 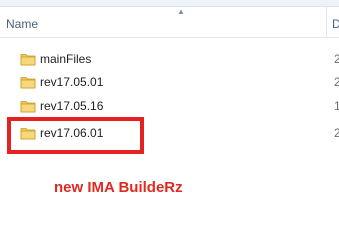 What do you see at coordinates (22, 24) in the screenshot?
I see `name-column-header: Name` at bounding box center [22, 24].